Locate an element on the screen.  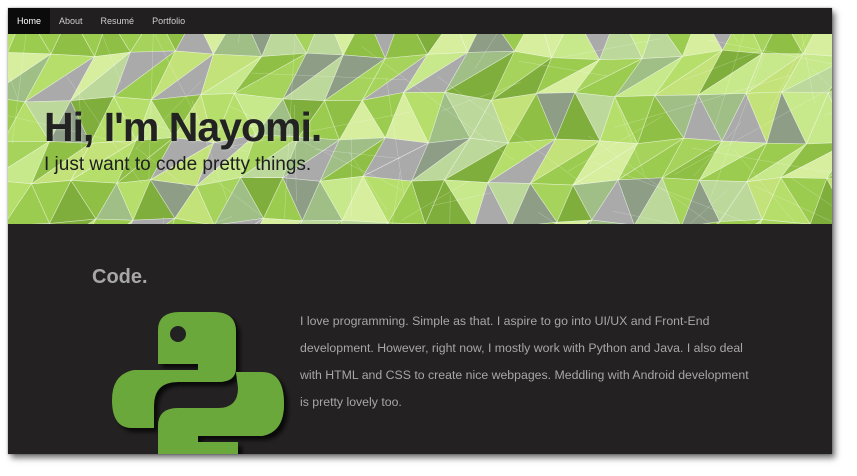
nav-home: Home is located at coordinates (29, 21).